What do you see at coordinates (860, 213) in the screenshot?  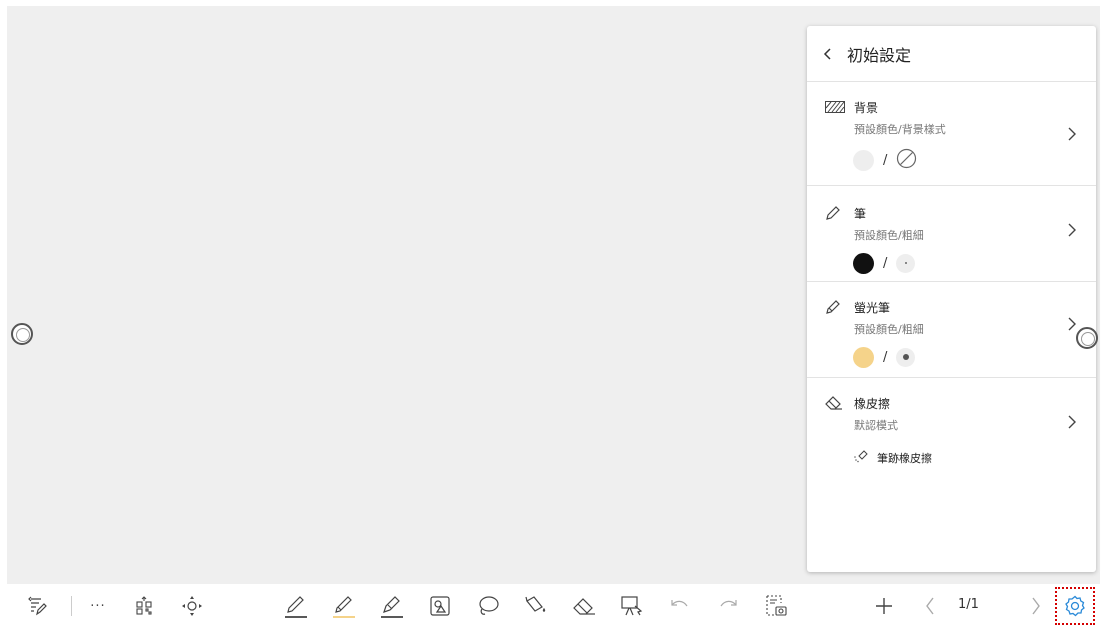 I see `pen-title: 筆` at bounding box center [860, 213].